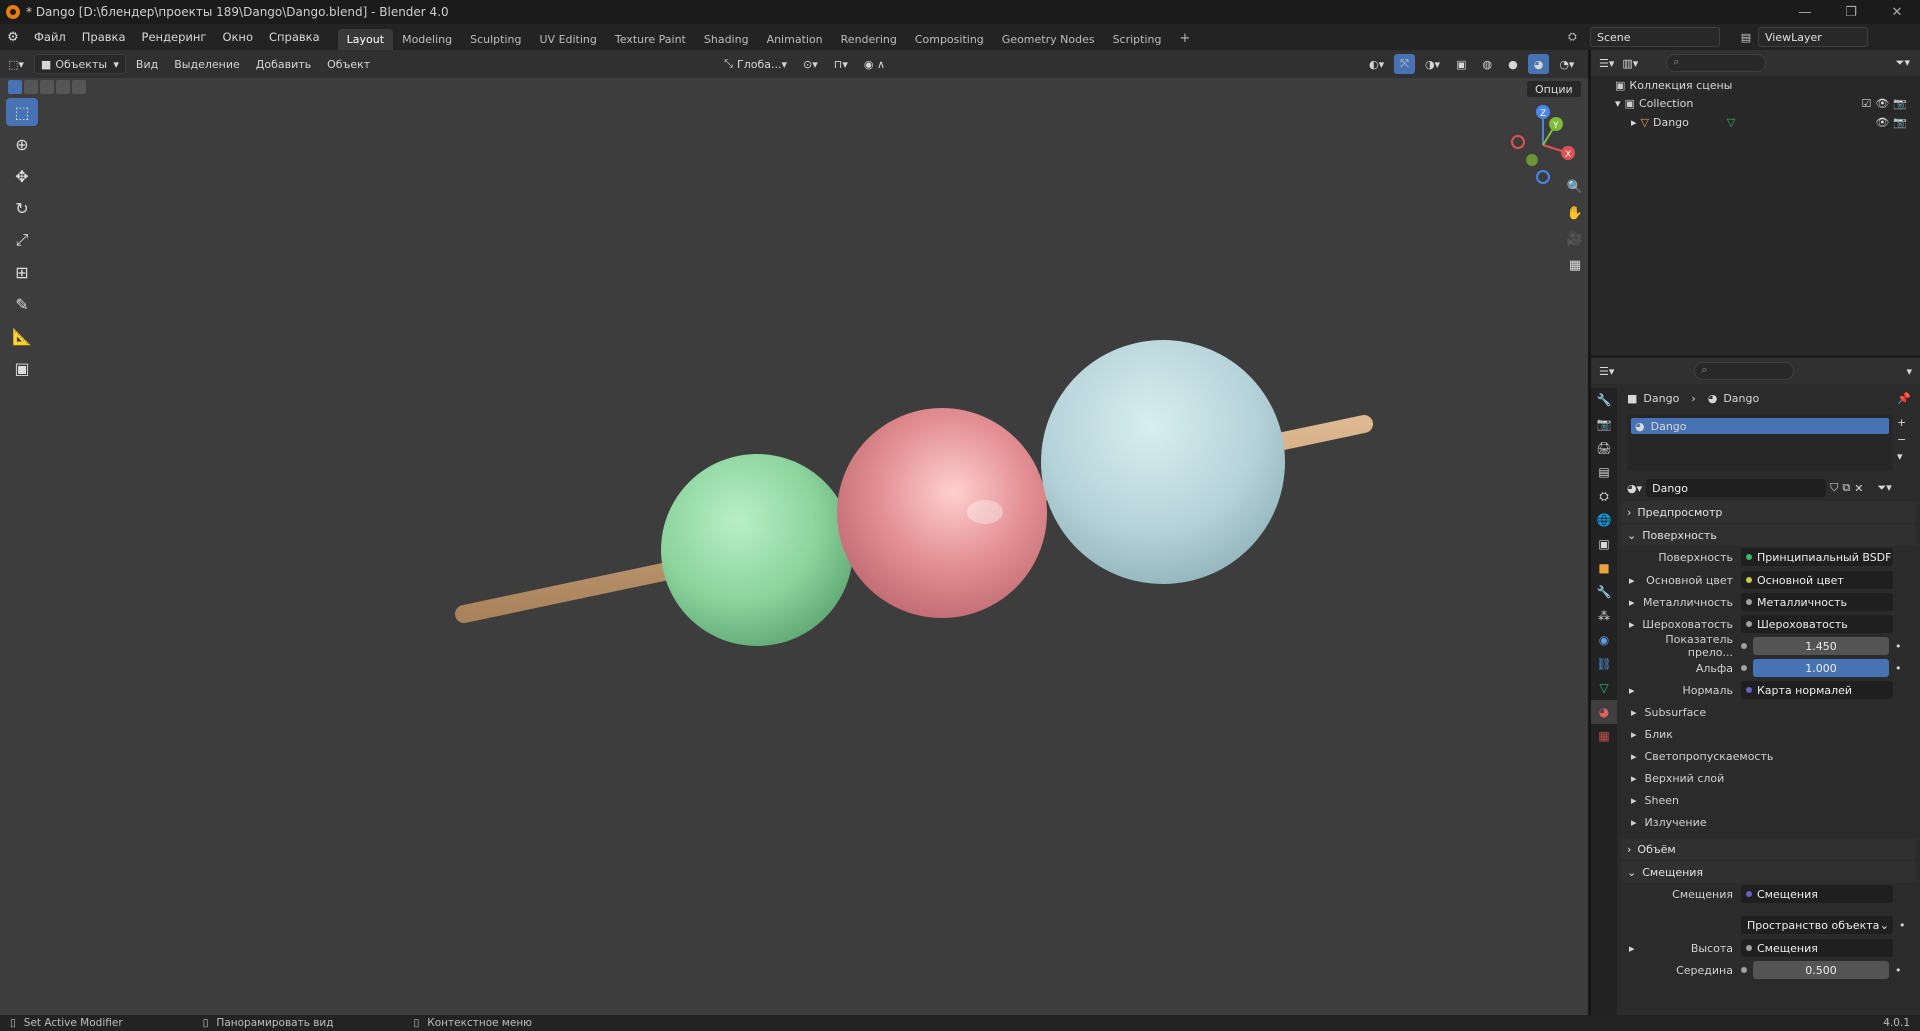 The height and width of the screenshot is (1031, 1920). I want to click on tab-compositing: Compositing, so click(949, 39).